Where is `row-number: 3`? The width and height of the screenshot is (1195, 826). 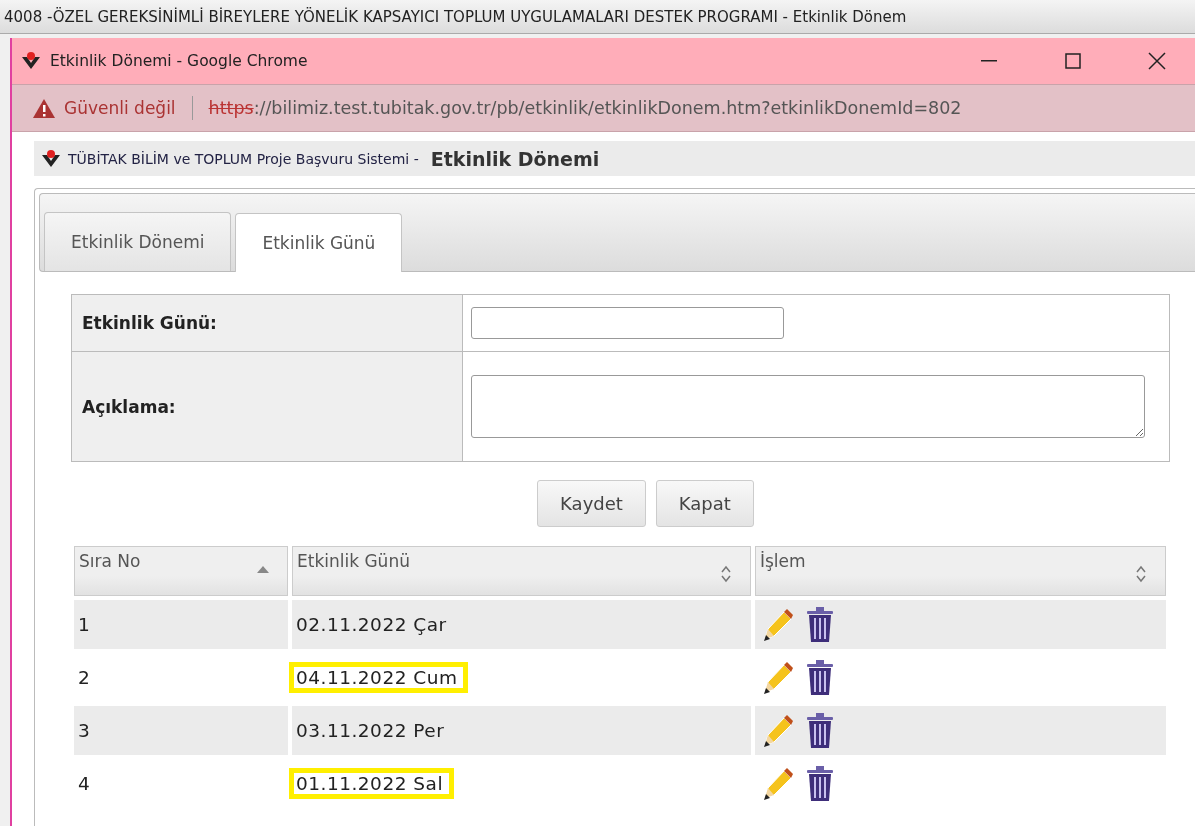 row-number: 3 is located at coordinates (84, 731).